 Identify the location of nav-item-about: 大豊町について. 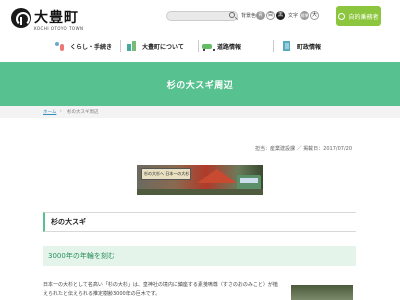
(155, 46).